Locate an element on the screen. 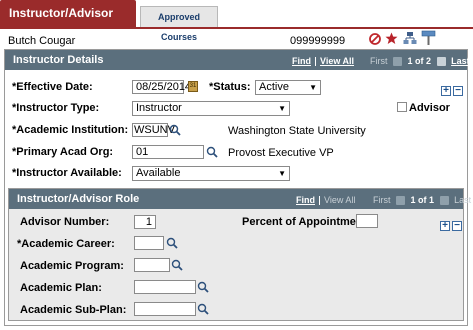 The height and width of the screenshot is (330, 473). advisor-checkbox is located at coordinates (402, 107).